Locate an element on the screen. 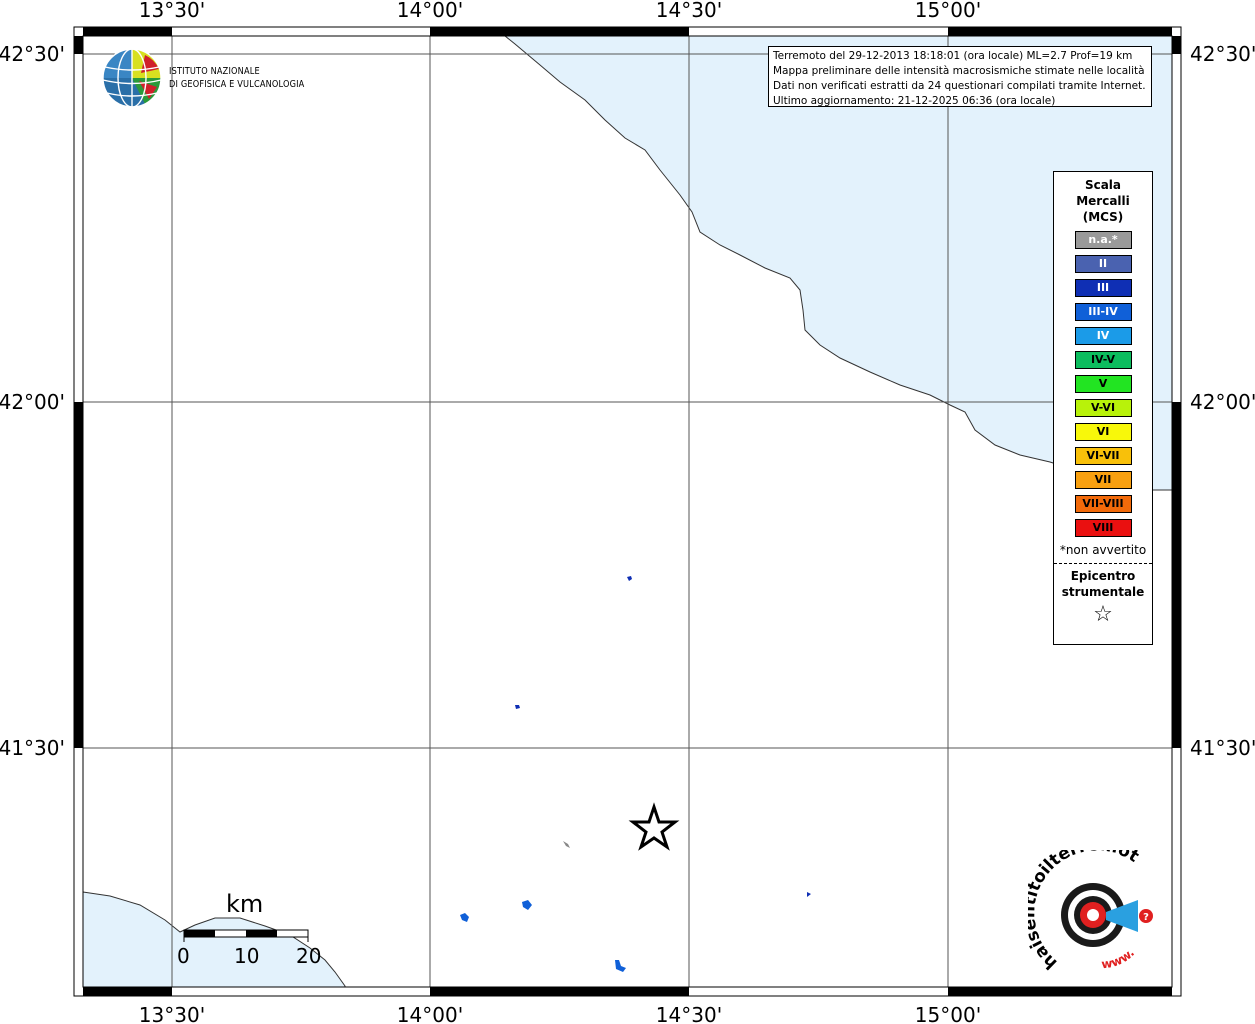 Image resolution: width=1255 pixels, height=1024 pixels. bottom-label-1: 13°30' is located at coordinates (172, 1013).